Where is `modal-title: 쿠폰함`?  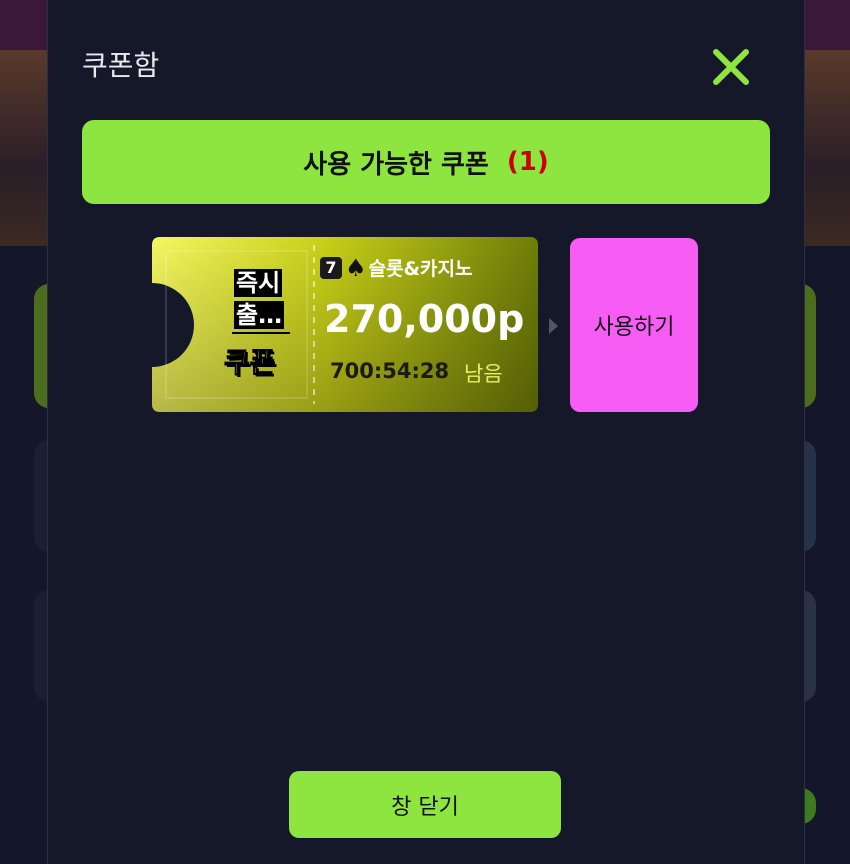 modal-title: 쿠폰함 is located at coordinates (121, 65).